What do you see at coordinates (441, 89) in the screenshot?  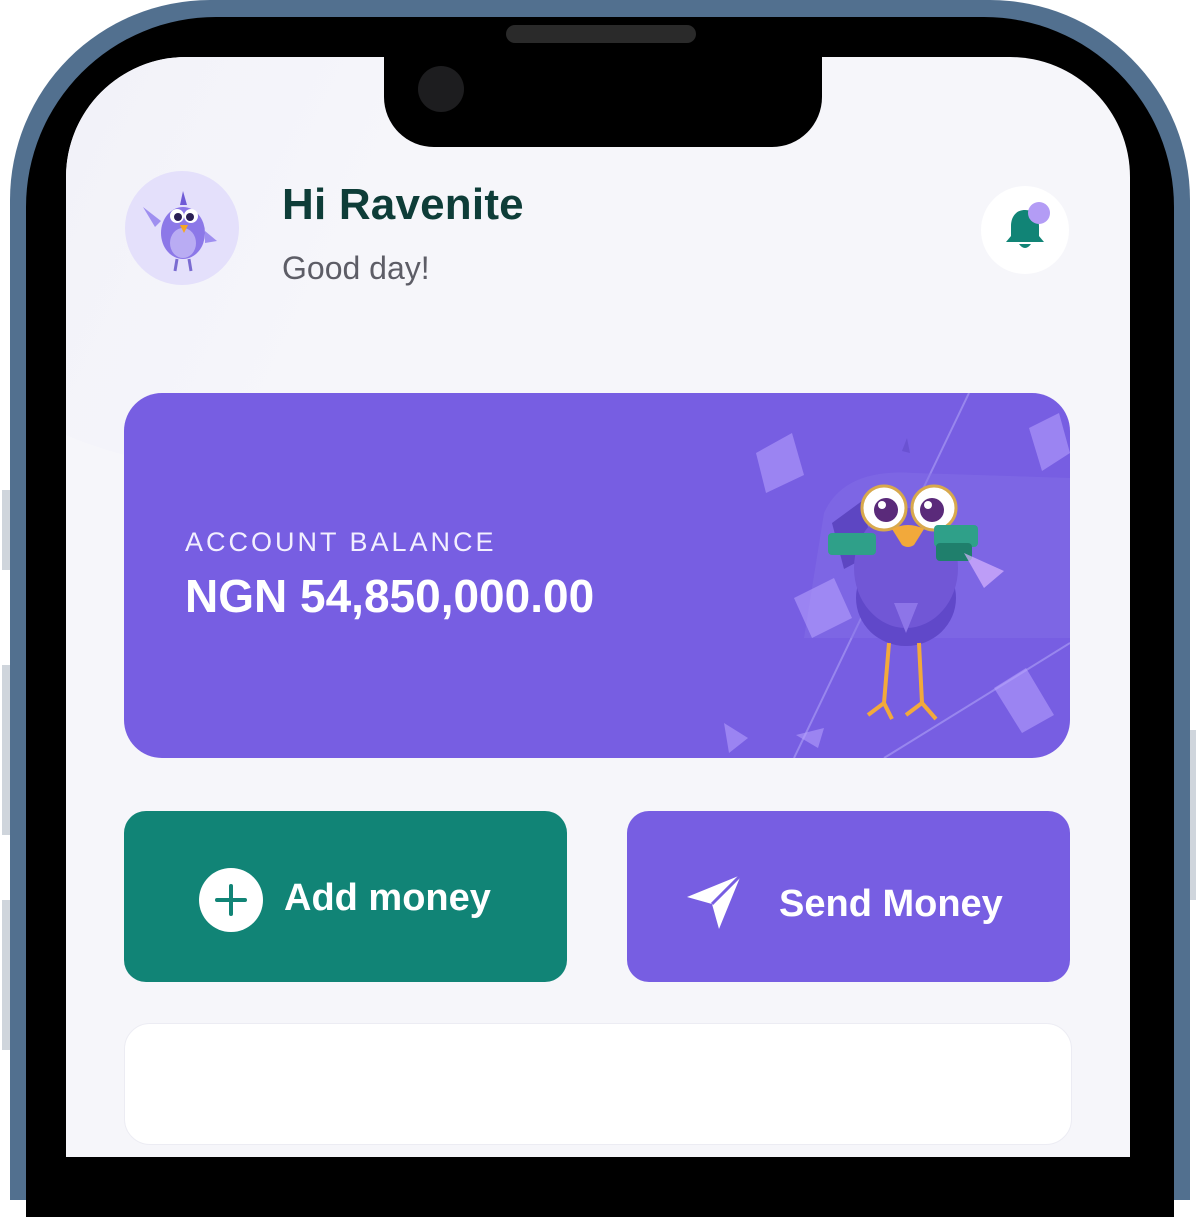 I see `camera-icon` at bounding box center [441, 89].